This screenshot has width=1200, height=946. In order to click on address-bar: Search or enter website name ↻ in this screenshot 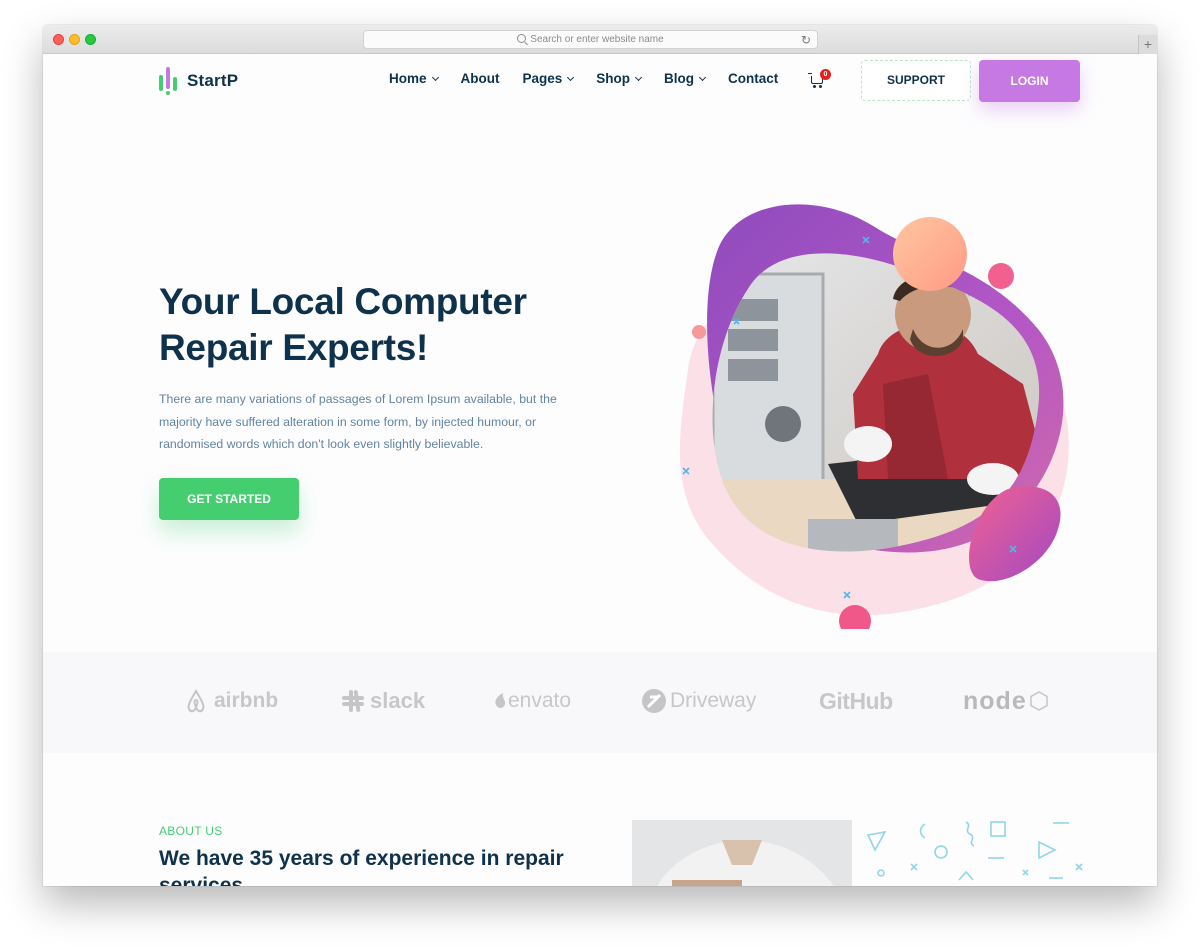, I will do `click(590, 39)`.